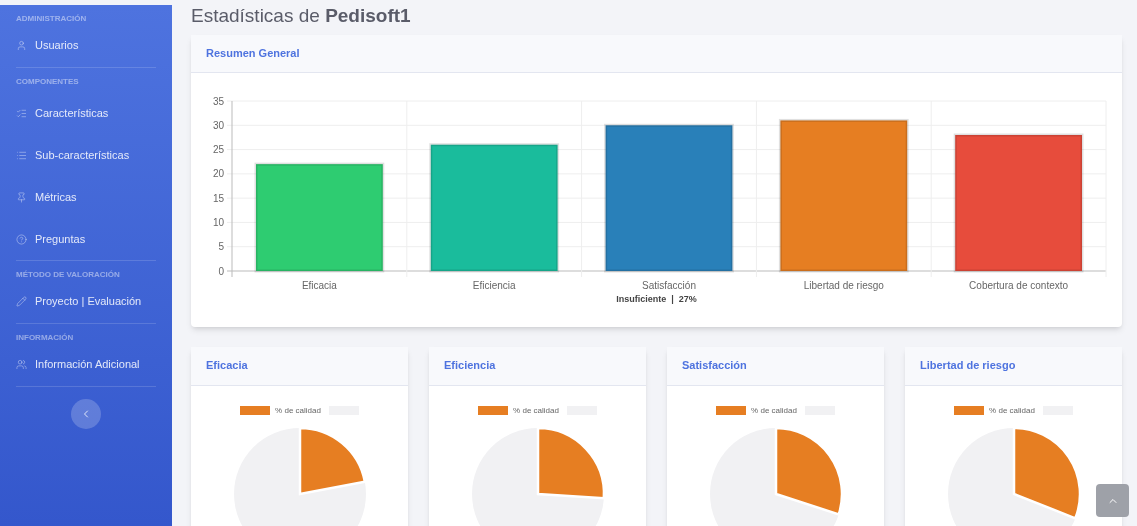 Image resolution: width=1137 pixels, height=526 pixels. What do you see at coordinates (21, 301) in the screenshot?
I see `pencil-icon` at bounding box center [21, 301].